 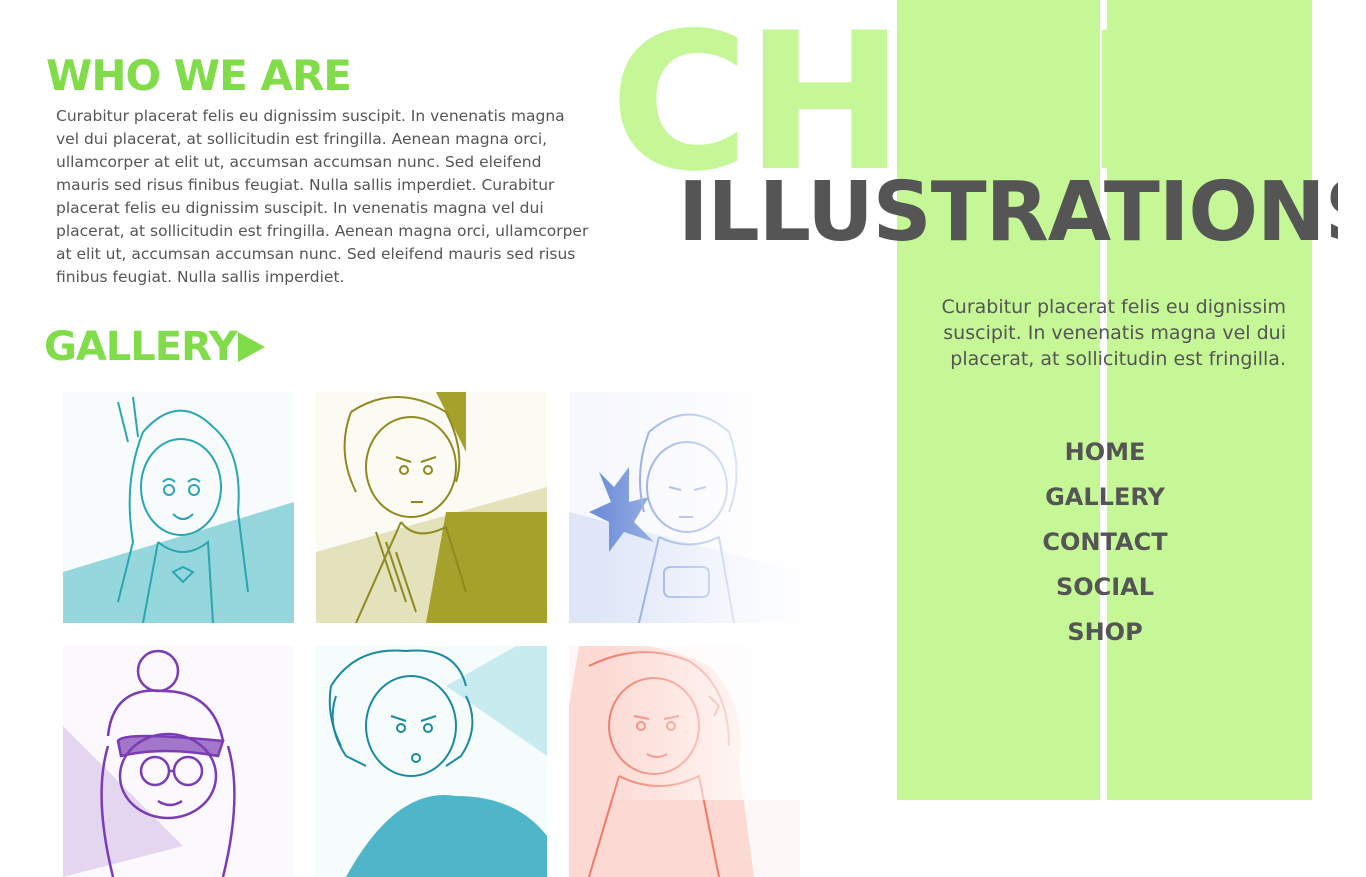 What do you see at coordinates (1105, 458) in the screenshot?
I see `nav-item-home: HOME` at bounding box center [1105, 458].